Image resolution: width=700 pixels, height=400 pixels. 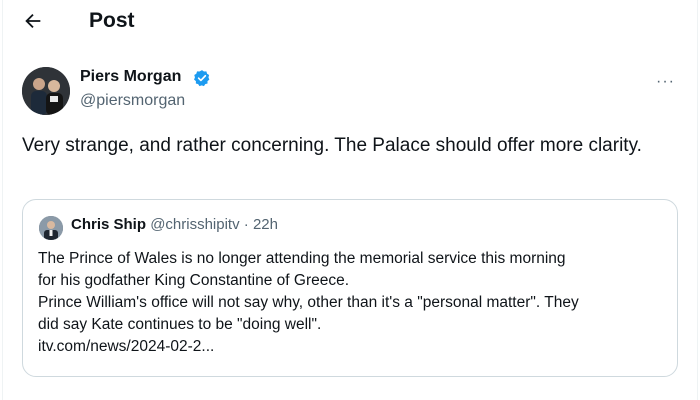 I want to click on column-border-right, so click(x=697, y=200).